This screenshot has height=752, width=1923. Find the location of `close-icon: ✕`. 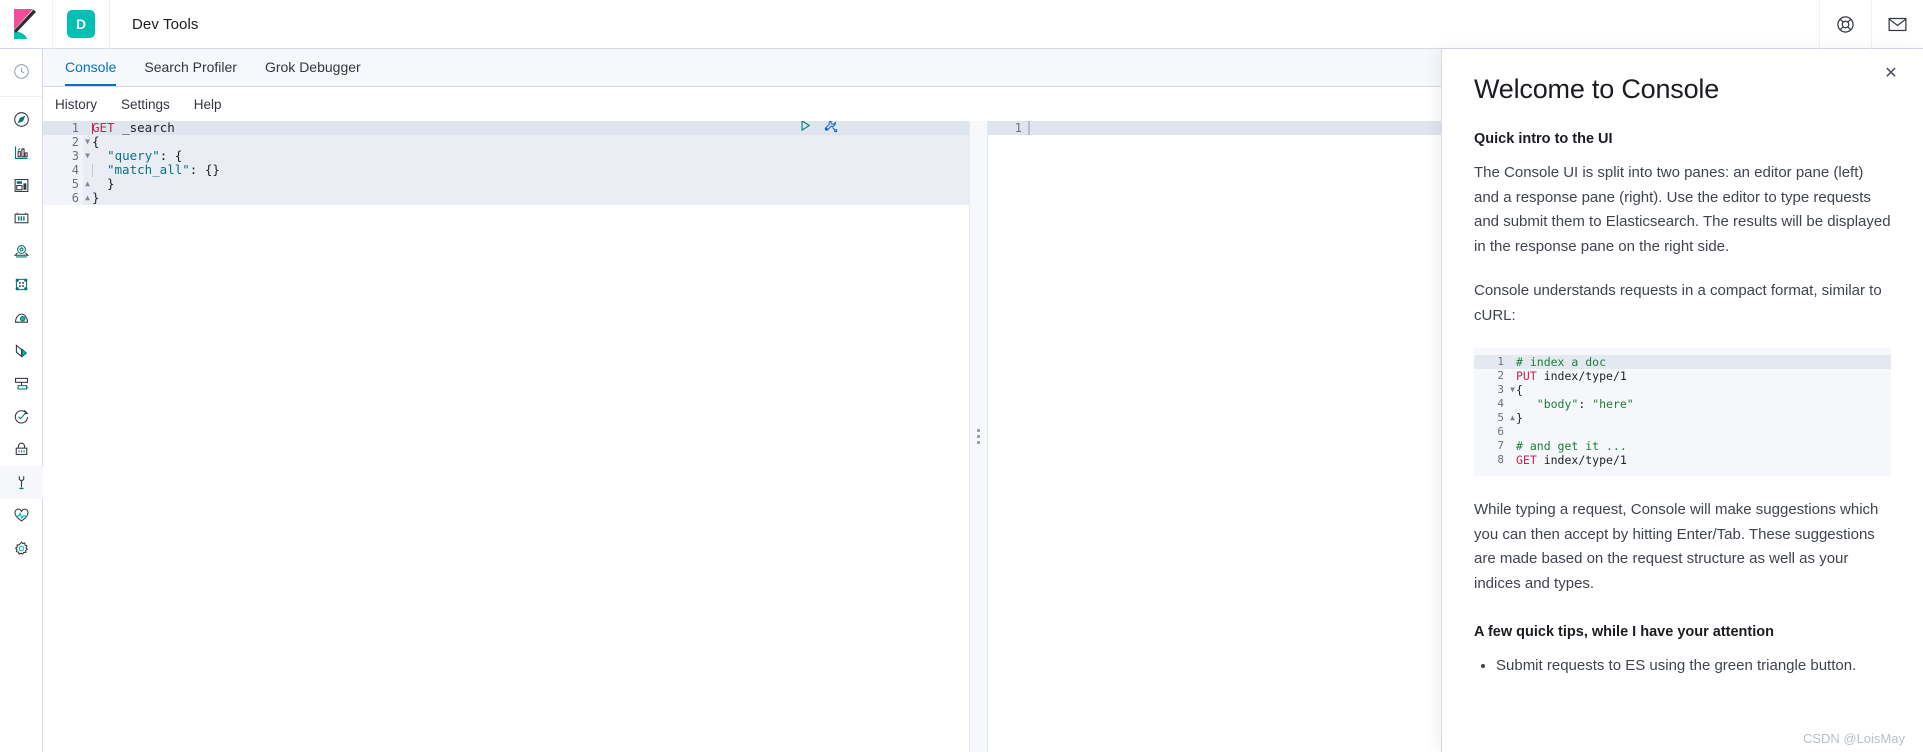

close-icon: ✕ is located at coordinates (1891, 73).